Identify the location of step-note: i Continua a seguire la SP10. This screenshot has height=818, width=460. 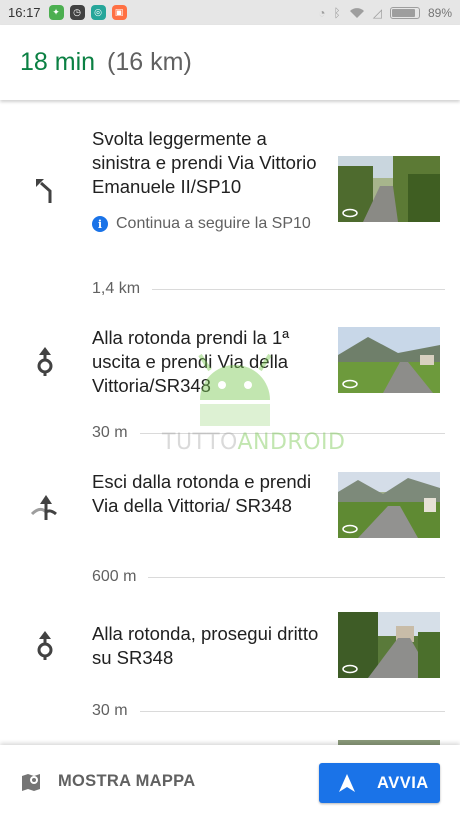
(204, 223).